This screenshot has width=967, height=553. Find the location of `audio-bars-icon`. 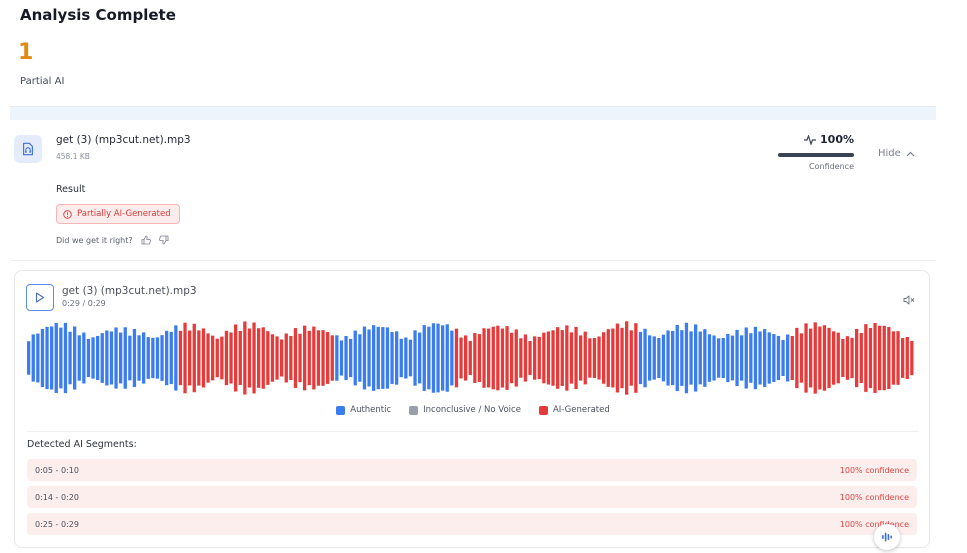

audio-bars-icon is located at coordinates (887, 537).